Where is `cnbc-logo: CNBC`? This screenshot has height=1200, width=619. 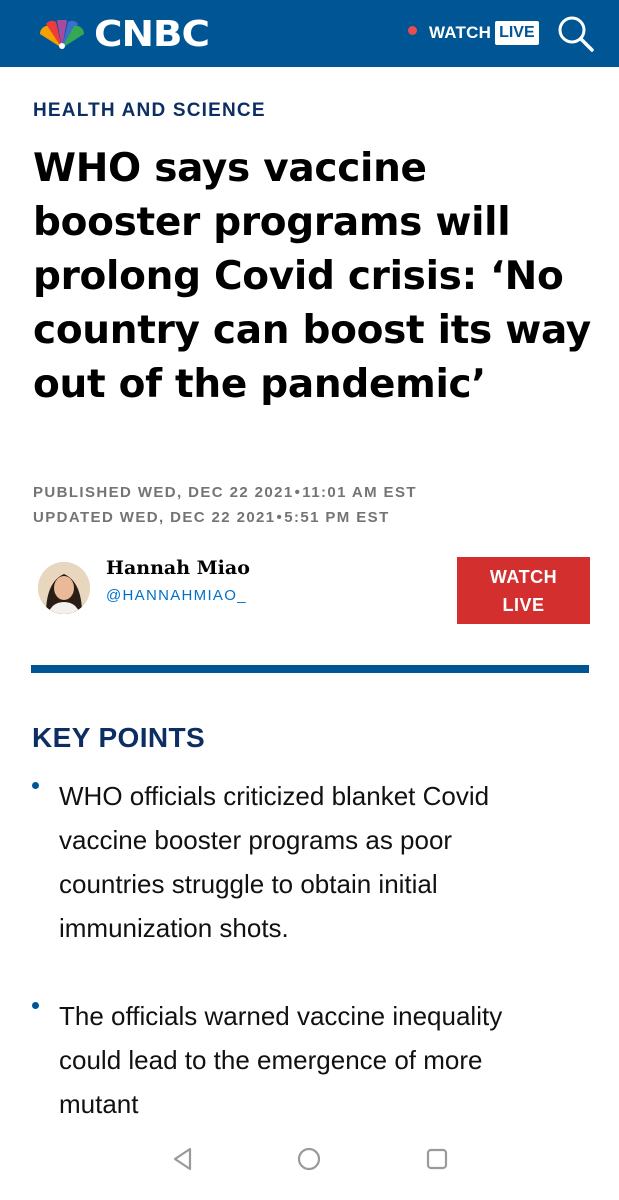 cnbc-logo: CNBC is located at coordinates (123, 35).